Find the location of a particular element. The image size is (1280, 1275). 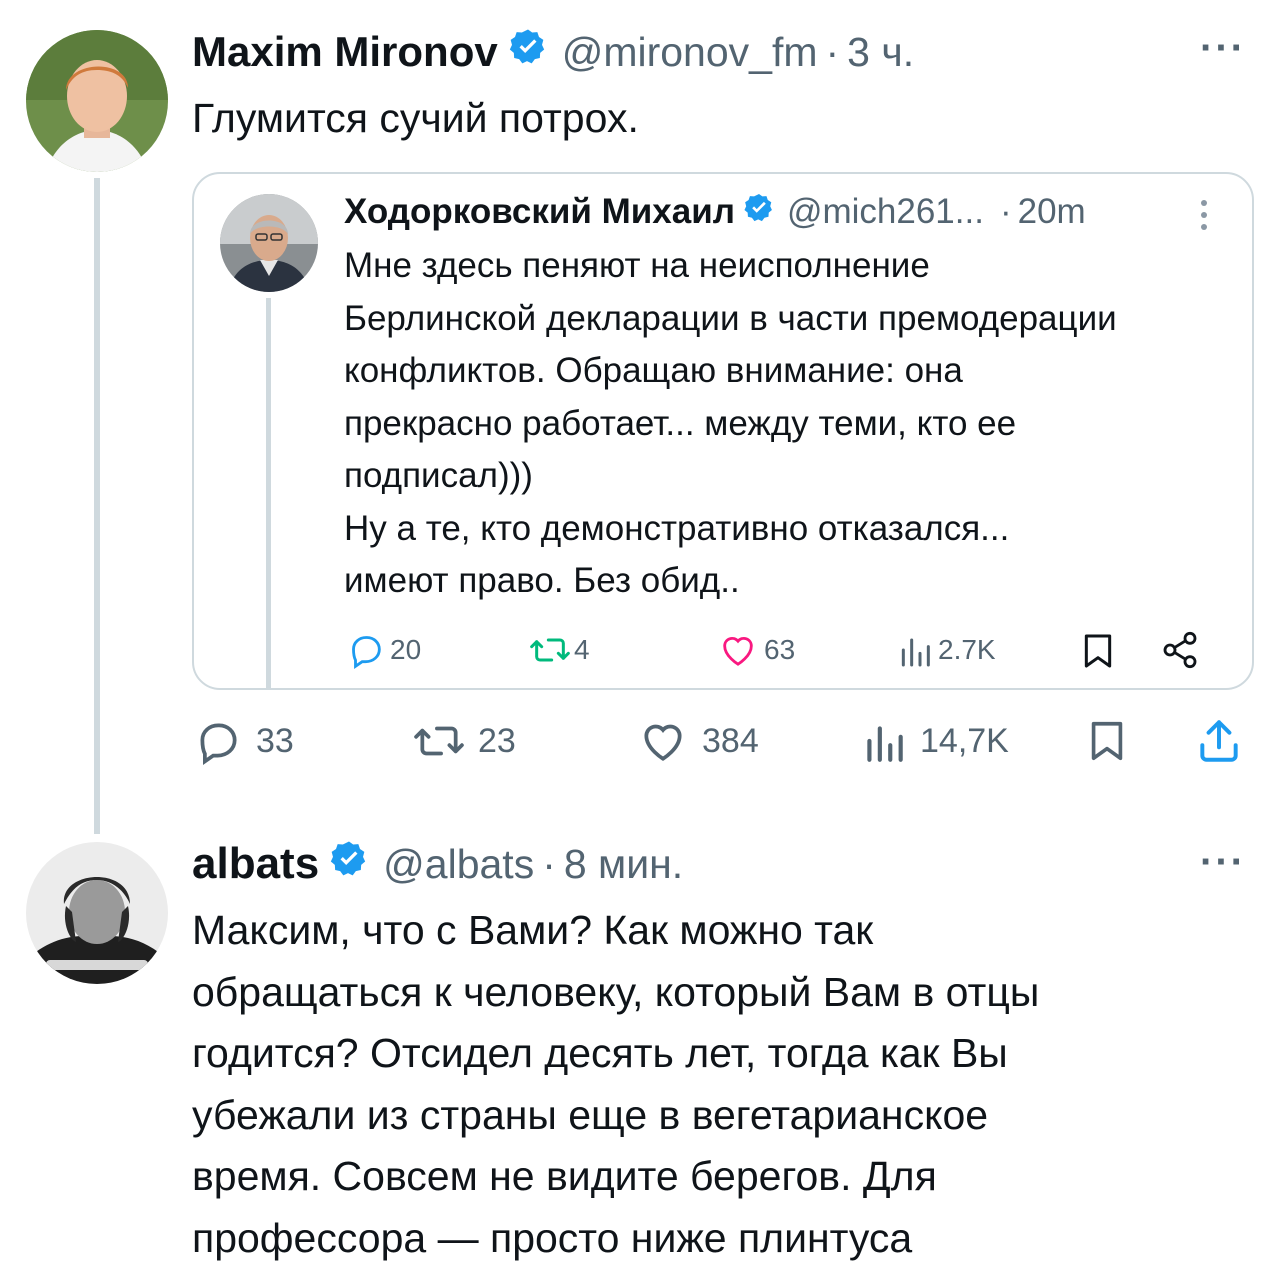

tweet-text-line: время. Совсем не видите берегов. Для is located at coordinates (564, 1176).